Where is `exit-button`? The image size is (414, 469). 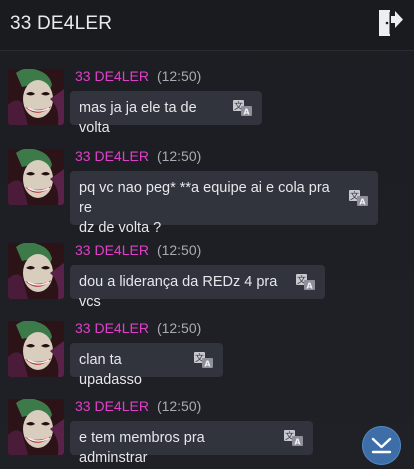 exit-button is located at coordinates (390, 23).